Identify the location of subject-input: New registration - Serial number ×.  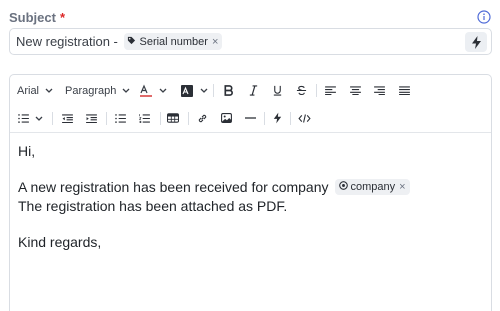
(250, 41).